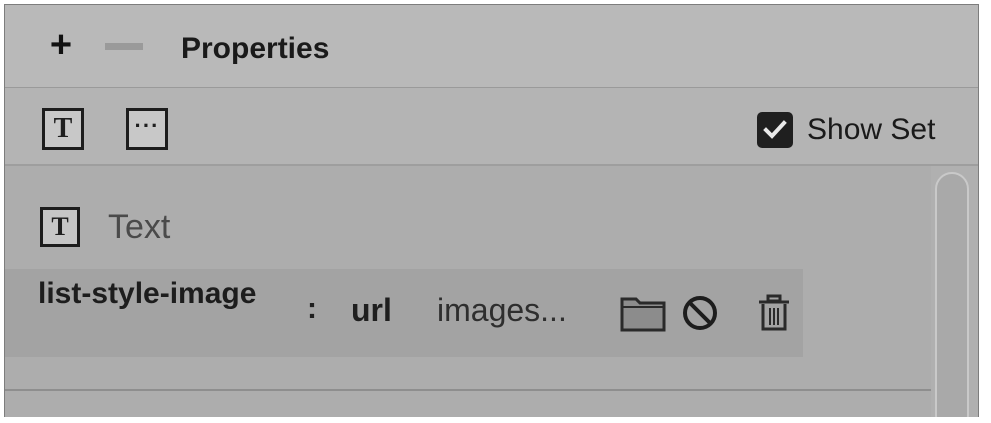 This screenshot has height=423, width=991. What do you see at coordinates (124, 46) in the screenshot?
I see `remove-property-button` at bounding box center [124, 46].